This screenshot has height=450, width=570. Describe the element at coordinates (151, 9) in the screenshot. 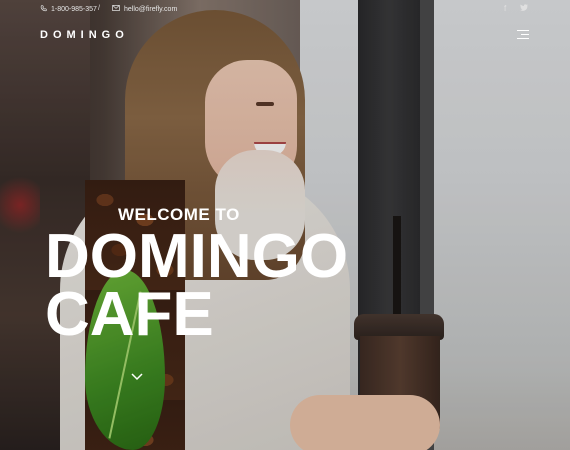

I see `email-address: hello@firefly.com` at that location.